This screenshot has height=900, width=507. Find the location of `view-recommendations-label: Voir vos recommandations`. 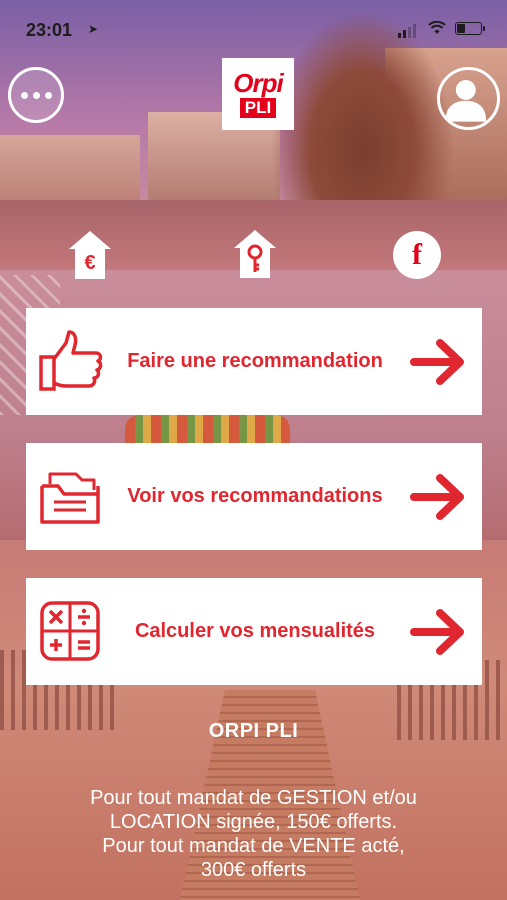

view-recommendations-label: Voir vos recommandations is located at coordinates (255, 496).